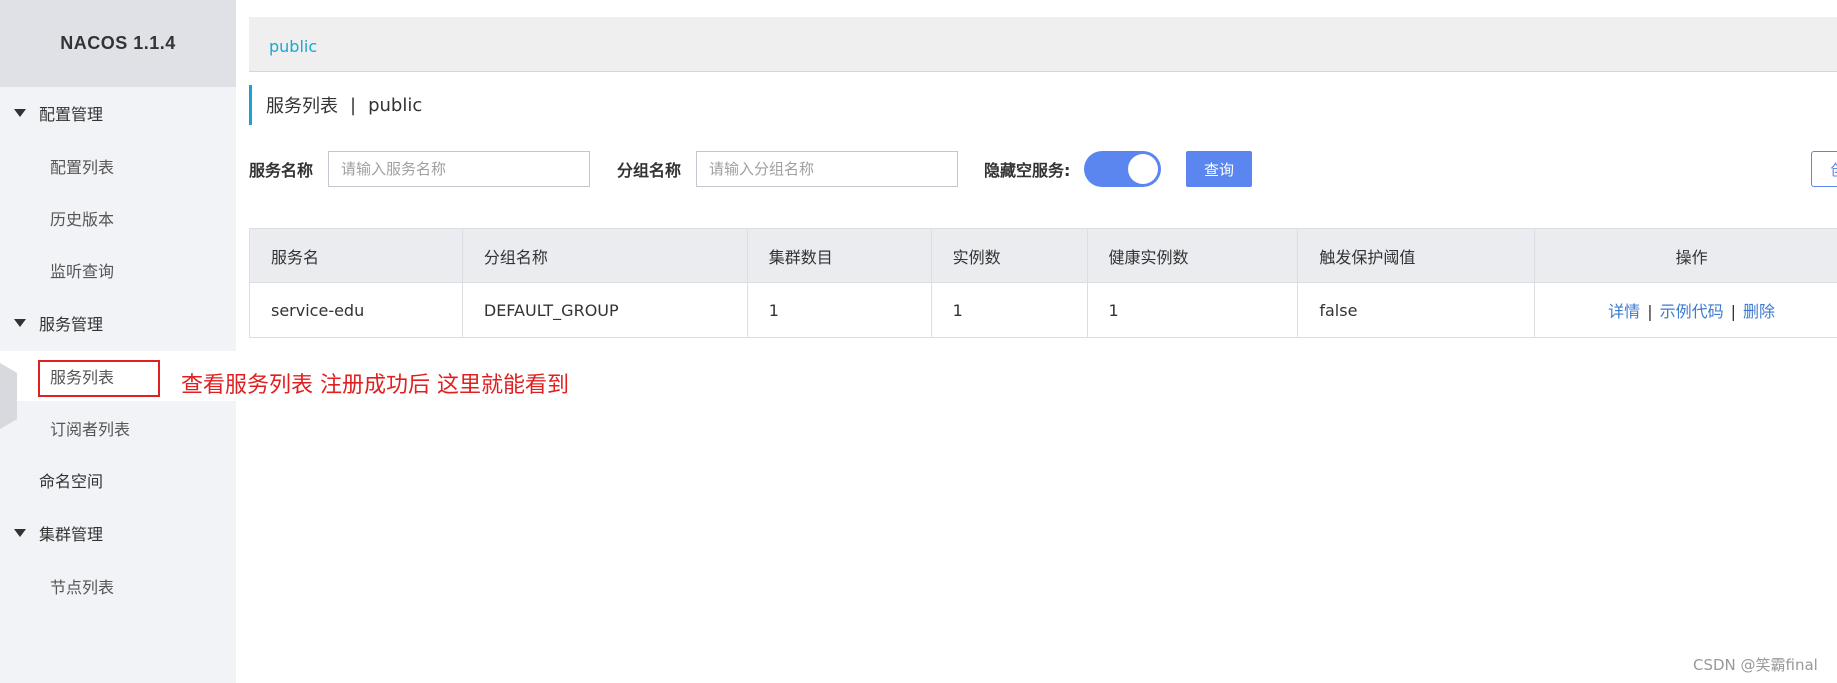 The width and height of the screenshot is (1837, 683). Describe the element at coordinates (71, 324) in the screenshot. I see `menu-group-label: 服务管理` at that location.